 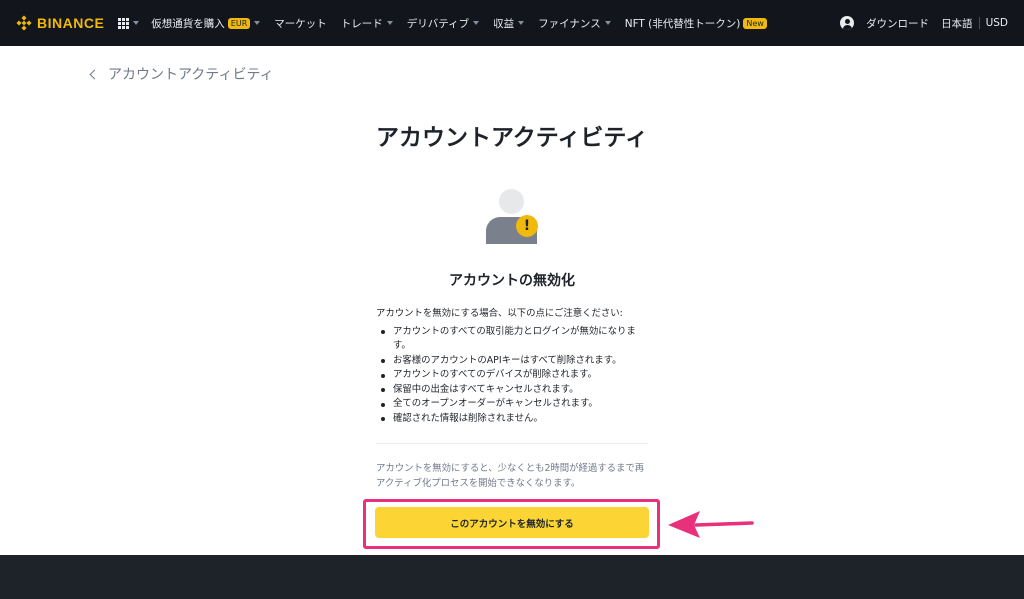 I want to click on nav-item-finance: ファイナンス, so click(x=574, y=23).